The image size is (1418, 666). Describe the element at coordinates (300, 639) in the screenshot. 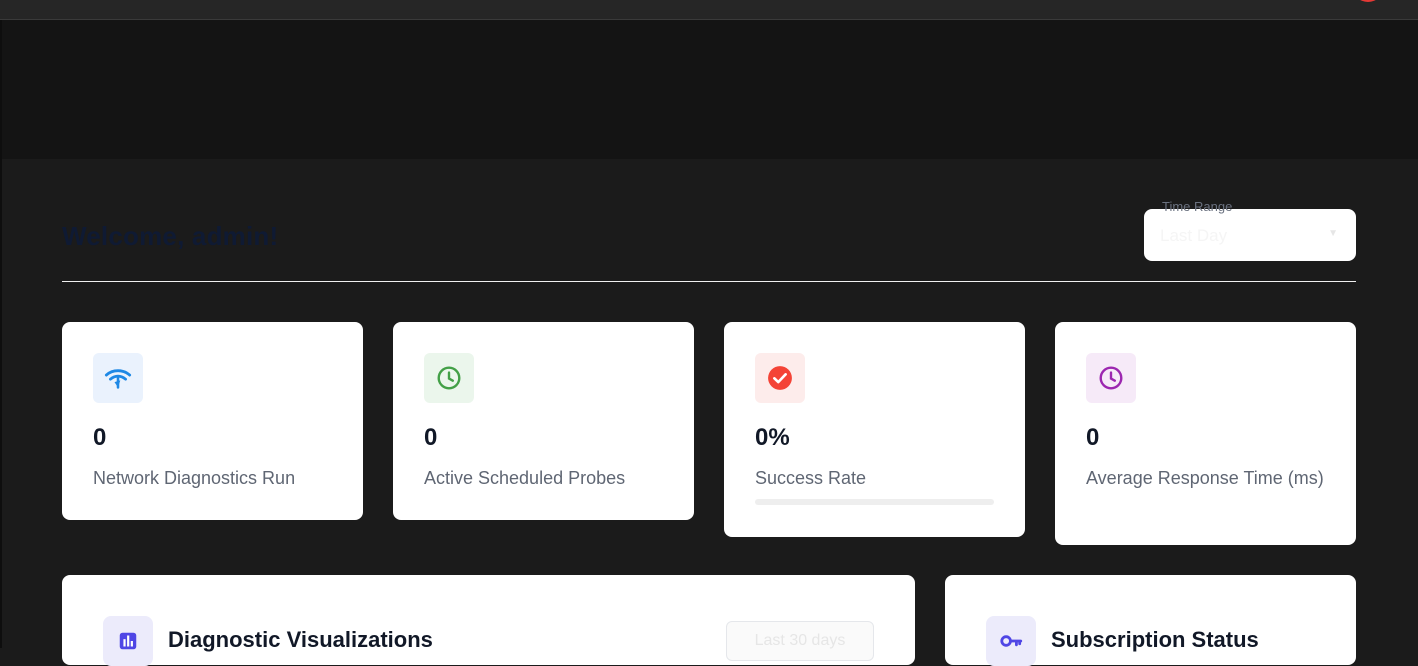

I see `panel-title: Diagnostic Visualizations` at that location.